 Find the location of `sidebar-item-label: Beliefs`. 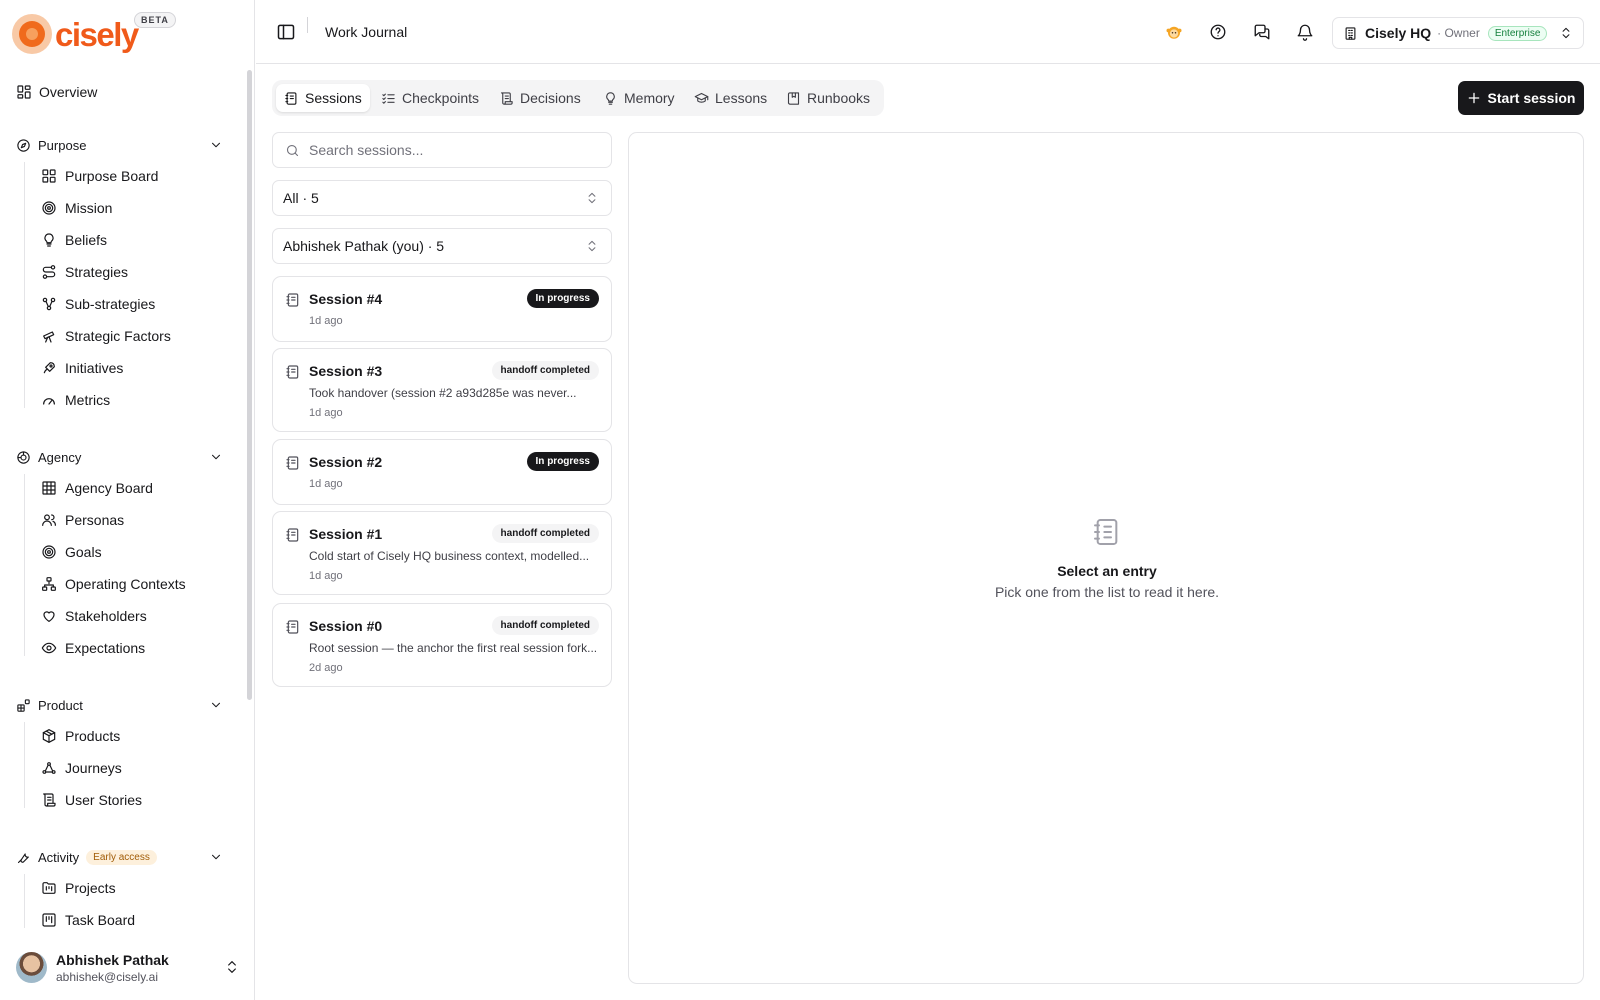

sidebar-item-label: Beliefs is located at coordinates (86, 240).